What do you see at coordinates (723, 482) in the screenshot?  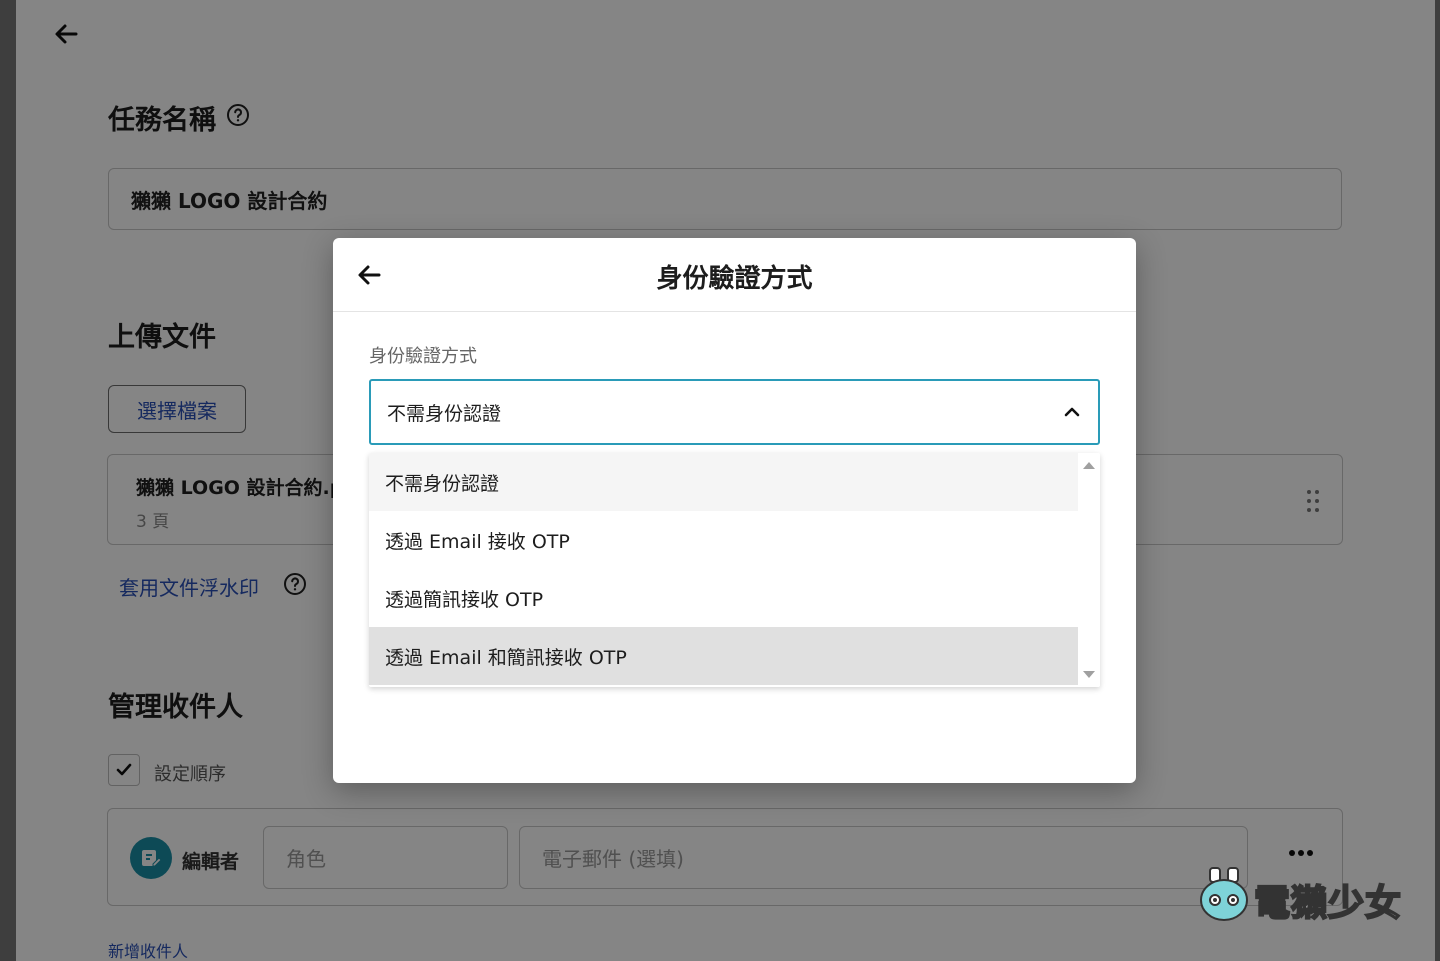 I see `option-no-auth: 不需身份認證` at bounding box center [723, 482].